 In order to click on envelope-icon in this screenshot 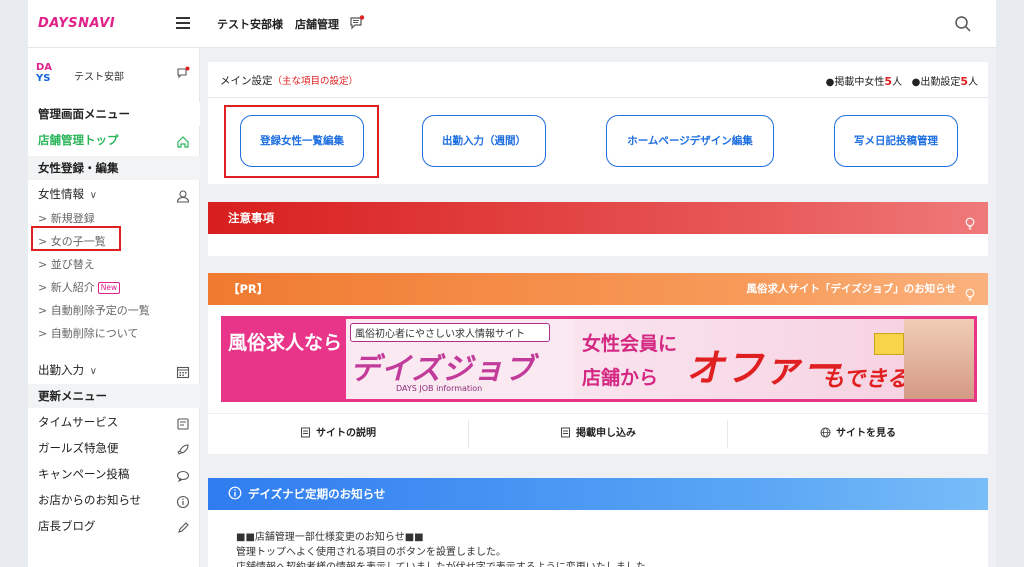, I will do `click(889, 344)`.